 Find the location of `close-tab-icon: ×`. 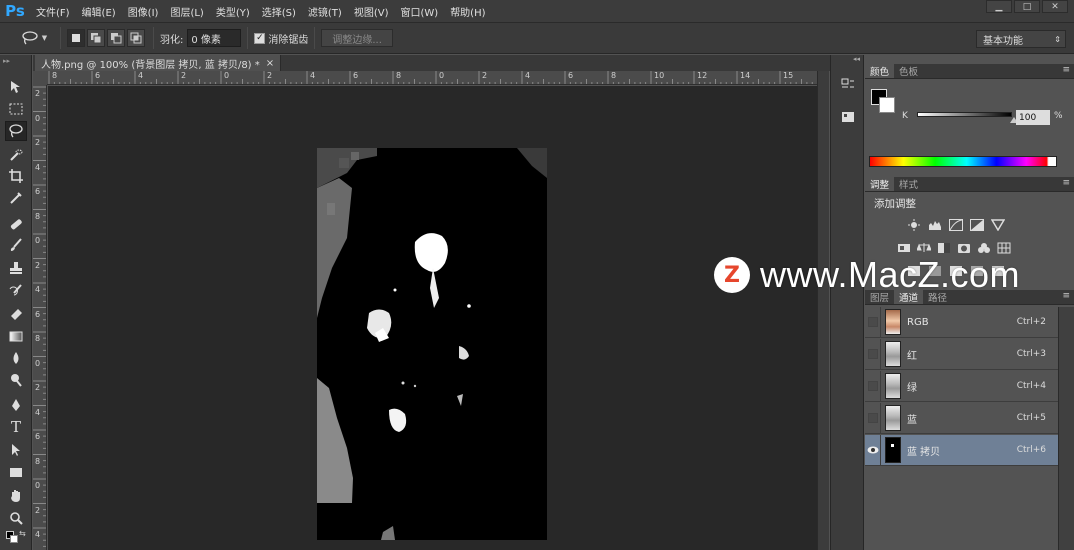

close-tab-icon: × is located at coordinates (270, 63).